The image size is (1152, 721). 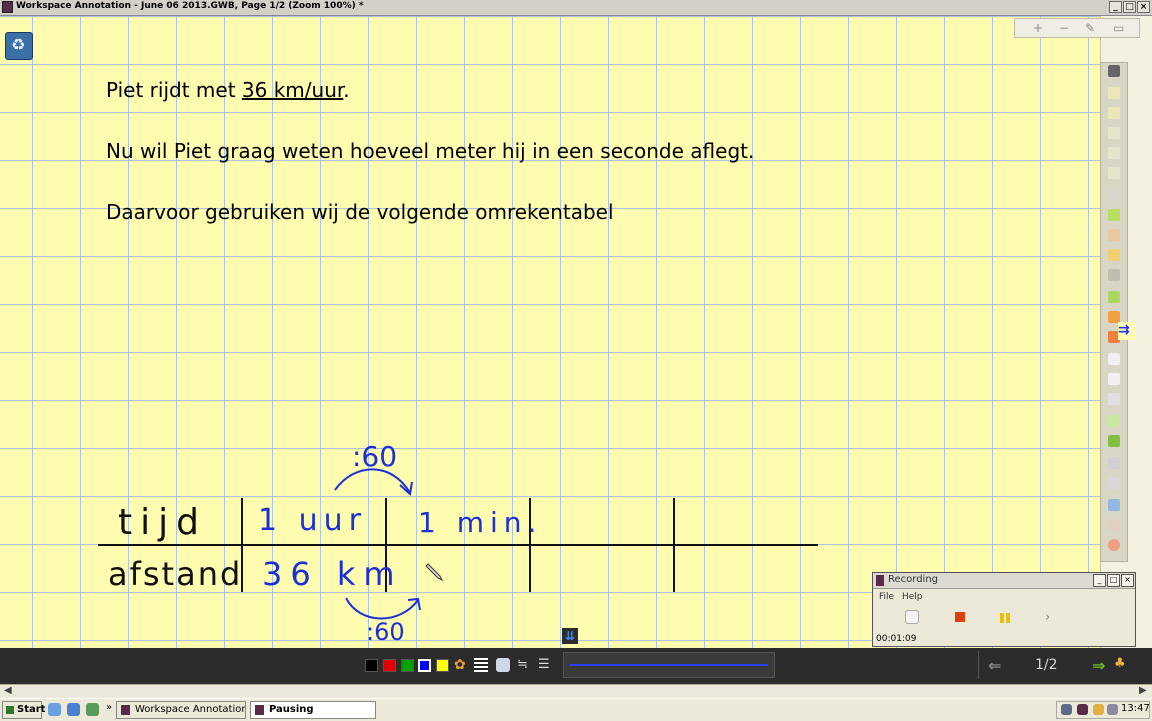 What do you see at coordinates (374, 456) in the screenshot?
I see `arrow-label-top: :60` at bounding box center [374, 456].